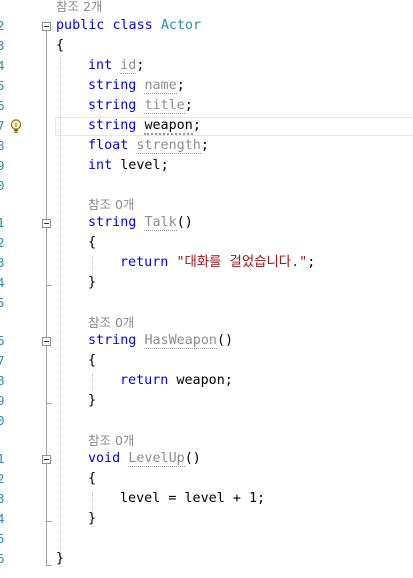 This screenshot has width=413, height=578. What do you see at coordinates (206, 126) in the screenshot?
I see `code-line: string weapon;` at bounding box center [206, 126].